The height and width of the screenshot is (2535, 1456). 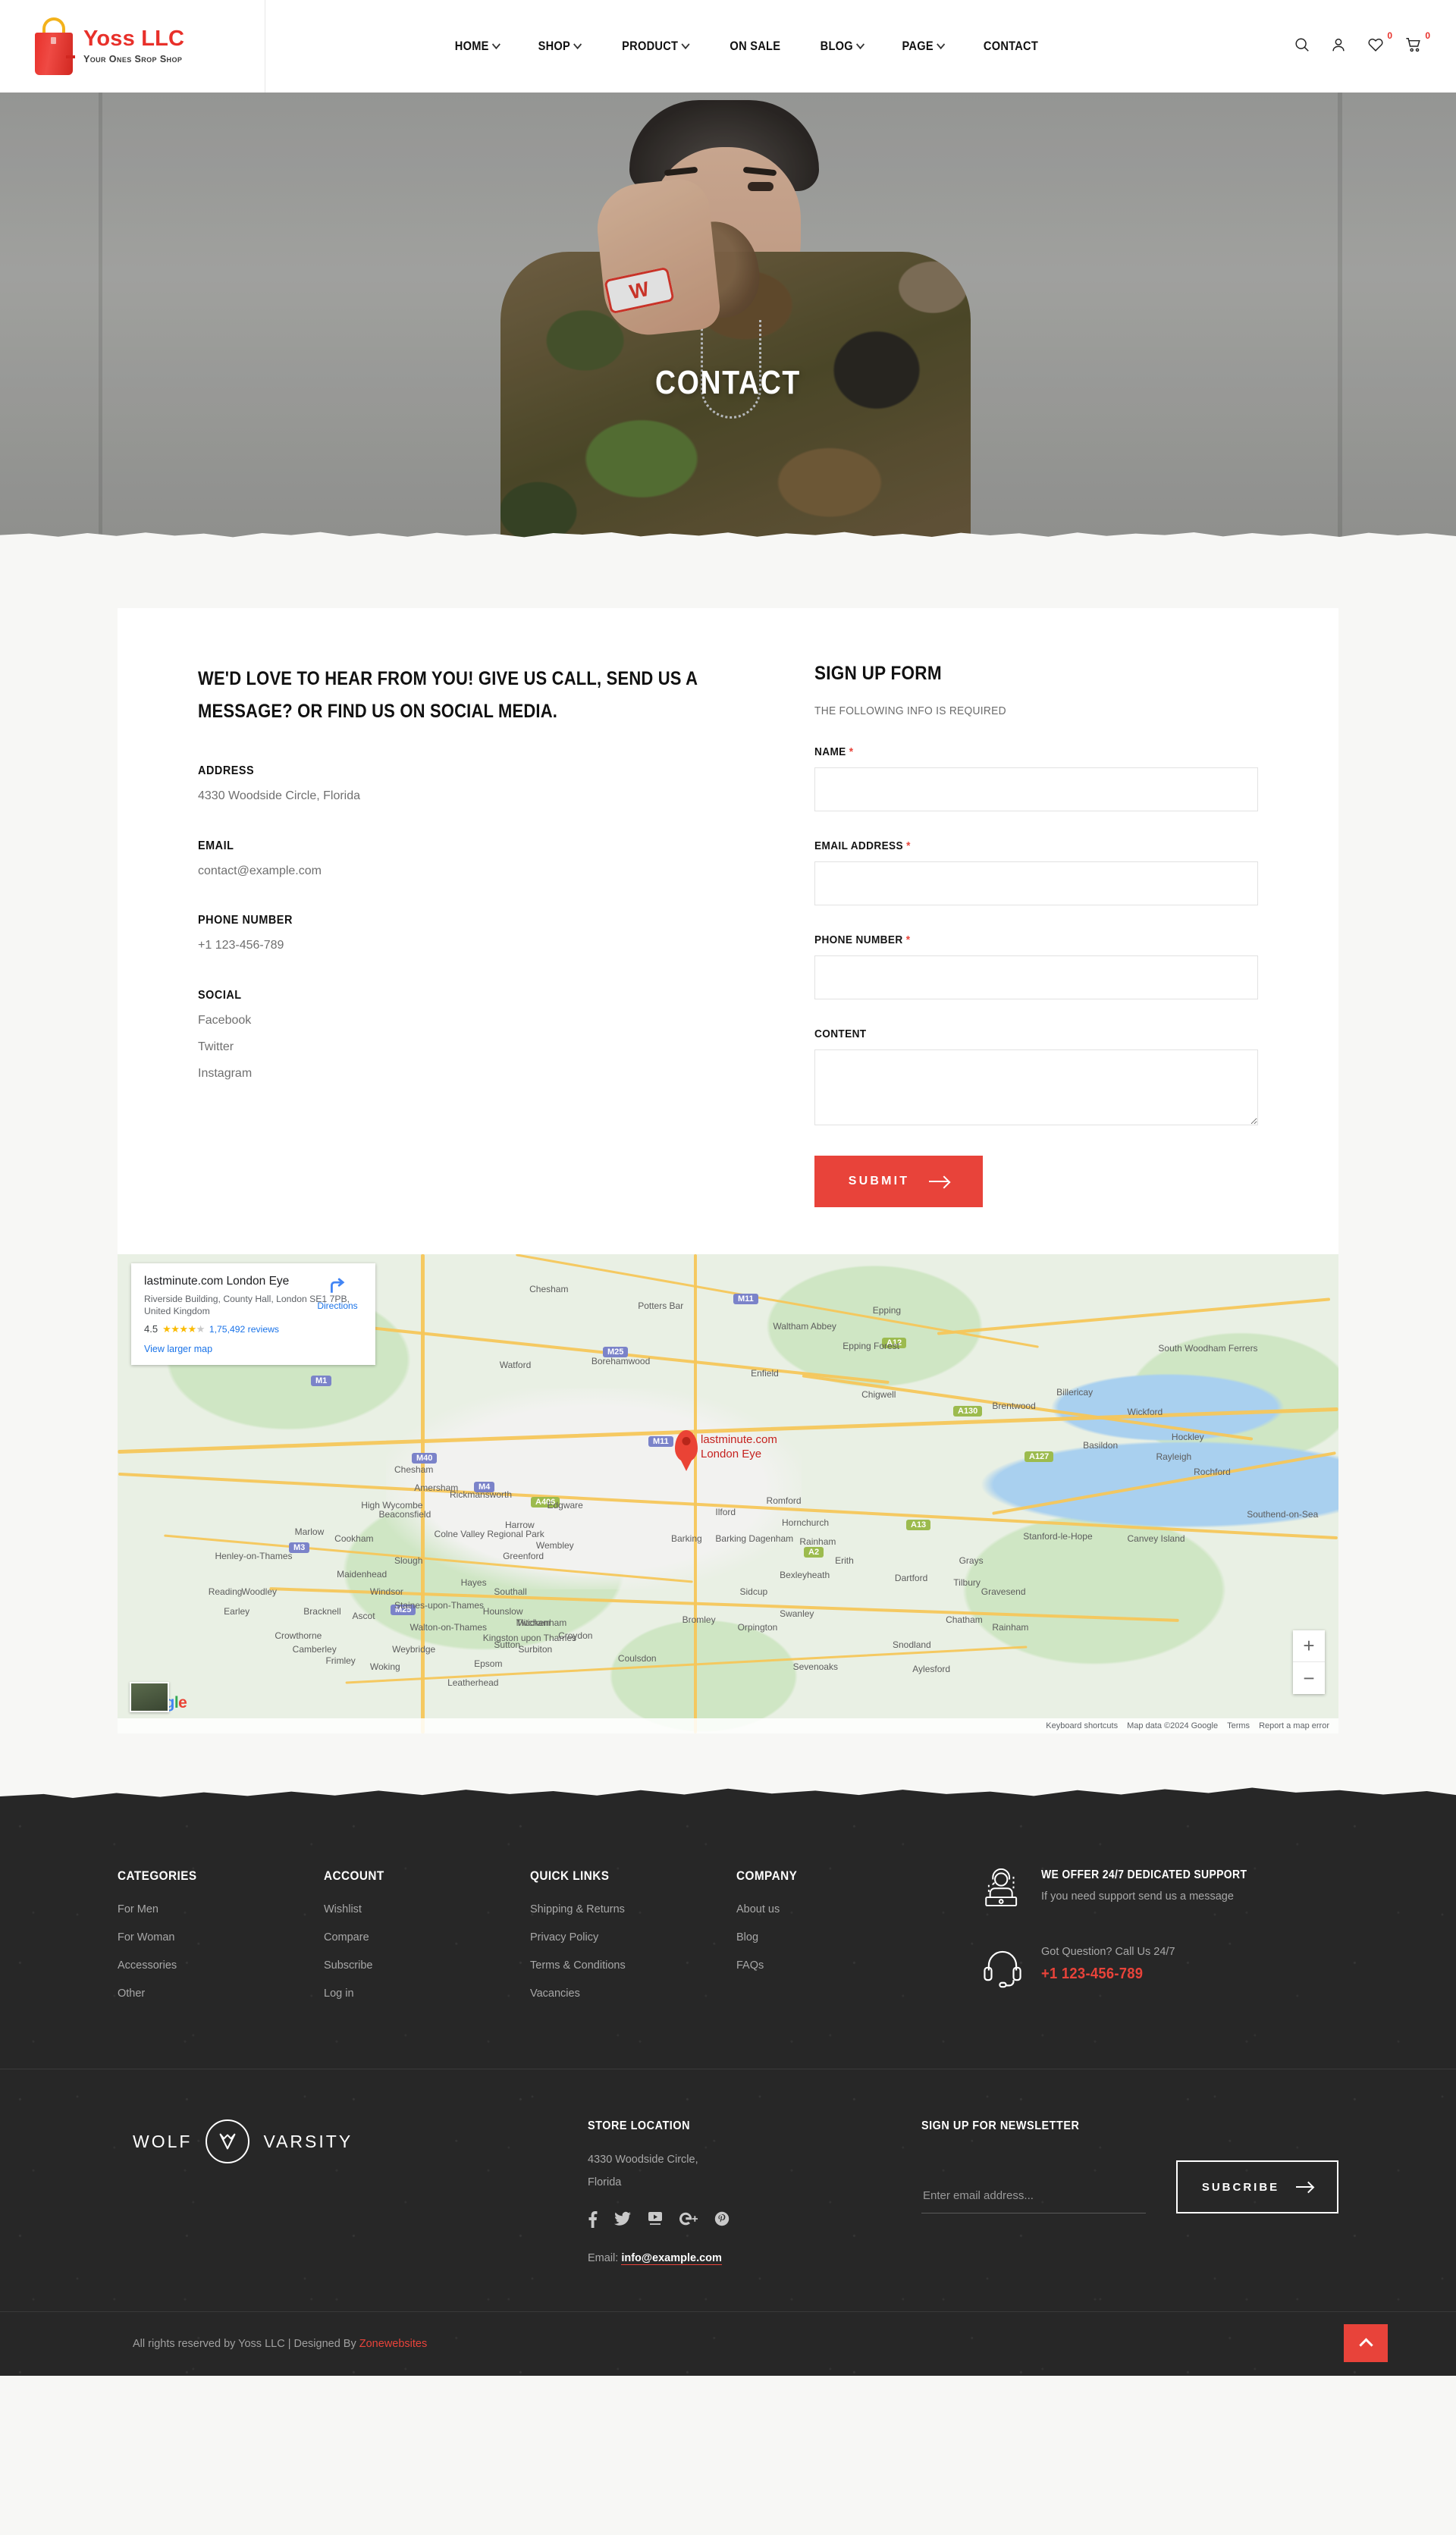 I want to click on footer-link: Vacancies, so click(x=633, y=1994).